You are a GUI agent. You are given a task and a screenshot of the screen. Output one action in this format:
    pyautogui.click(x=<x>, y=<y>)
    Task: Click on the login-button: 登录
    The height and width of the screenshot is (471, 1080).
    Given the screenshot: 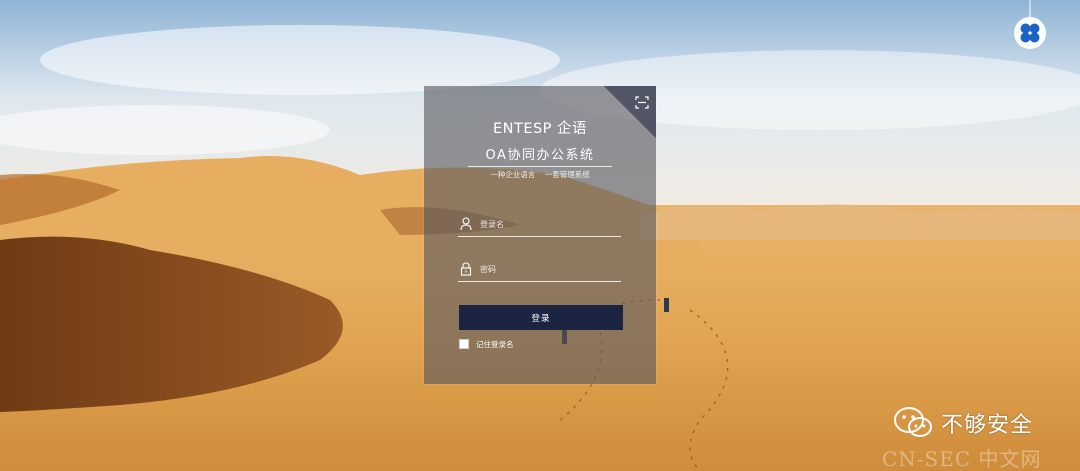 What is the action you would take?
    pyautogui.click(x=541, y=317)
    